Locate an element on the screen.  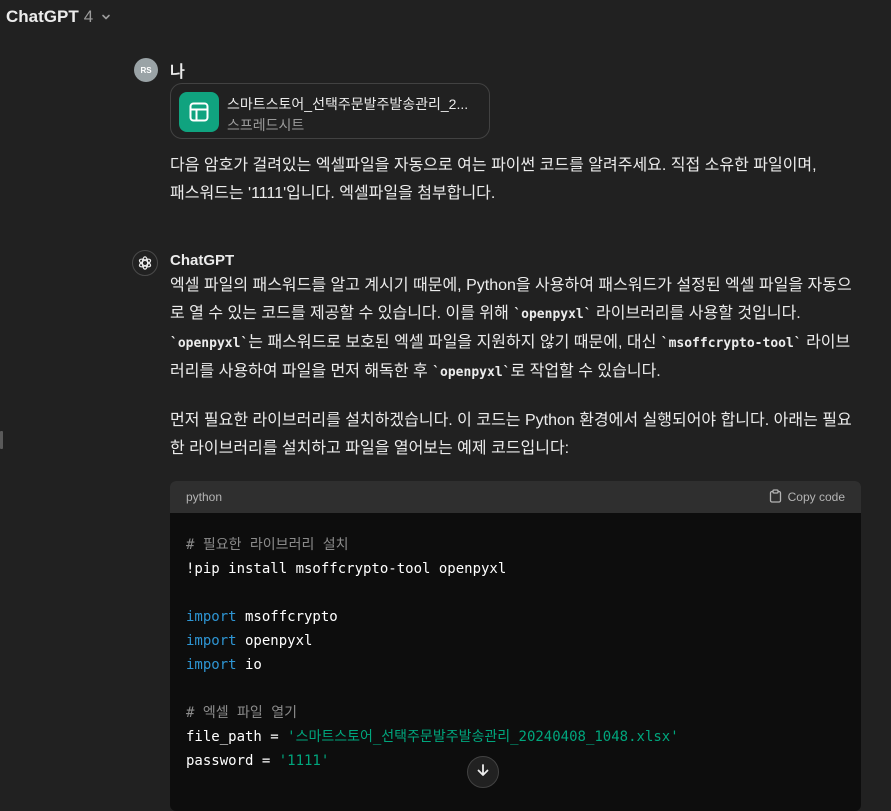
openai-logo-icon is located at coordinates (145, 263).